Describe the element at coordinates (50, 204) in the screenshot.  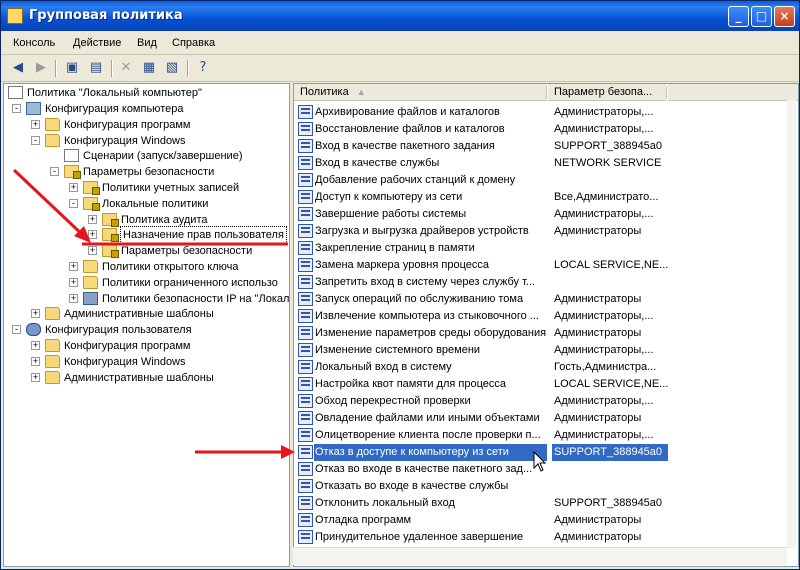
I see `annotation-arrow-tree` at that location.